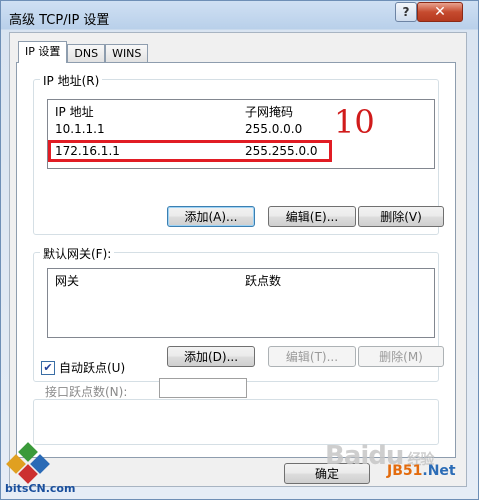 The height and width of the screenshot is (500, 479). What do you see at coordinates (241, 130) in the screenshot?
I see `ip-row: 10.1.1.1 255.0.0.0` at bounding box center [241, 130].